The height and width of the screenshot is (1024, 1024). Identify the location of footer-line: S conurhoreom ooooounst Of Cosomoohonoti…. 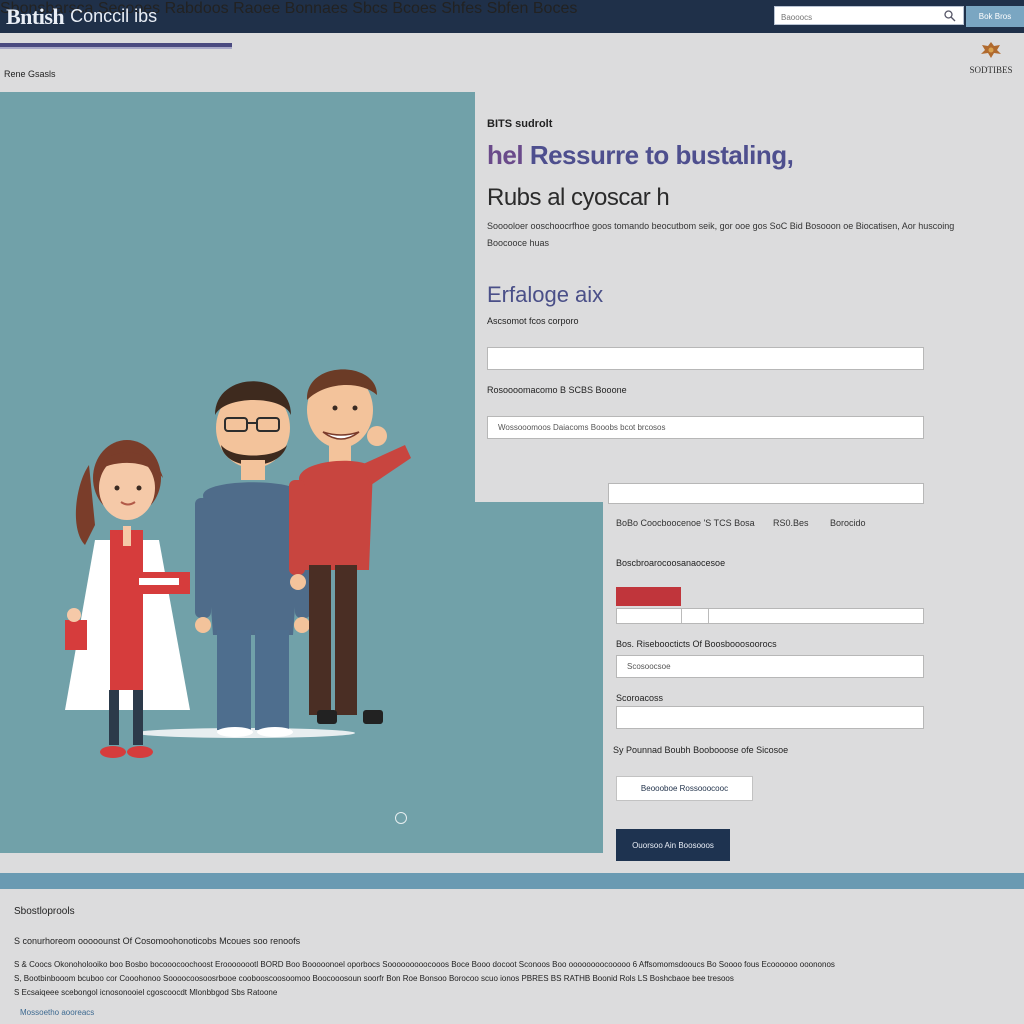
(157, 941).